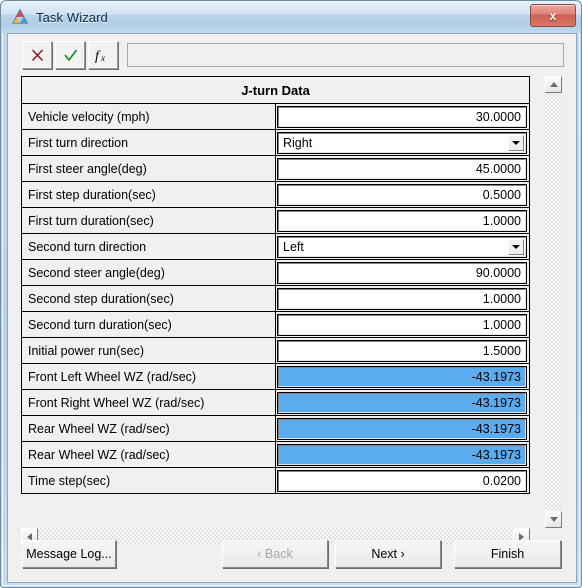 This screenshot has height=588, width=582. I want to click on accept-edit-button, so click(70, 55).